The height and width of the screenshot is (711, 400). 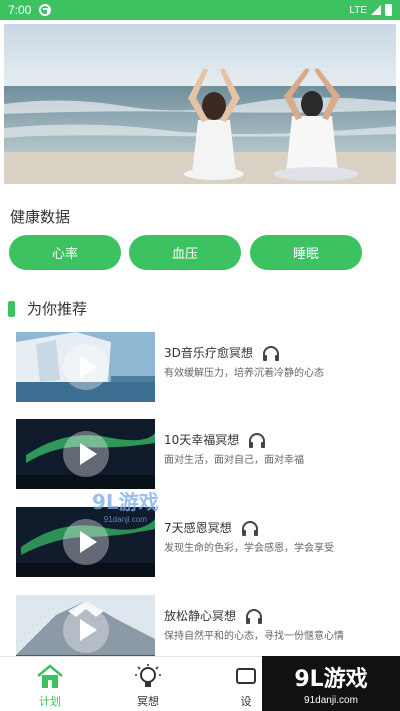 What do you see at coordinates (244, 373) in the screenshot?
I see `item-description: 有效缓解压力，培养沉着冷静的心态` at bounding box center [244, 373].